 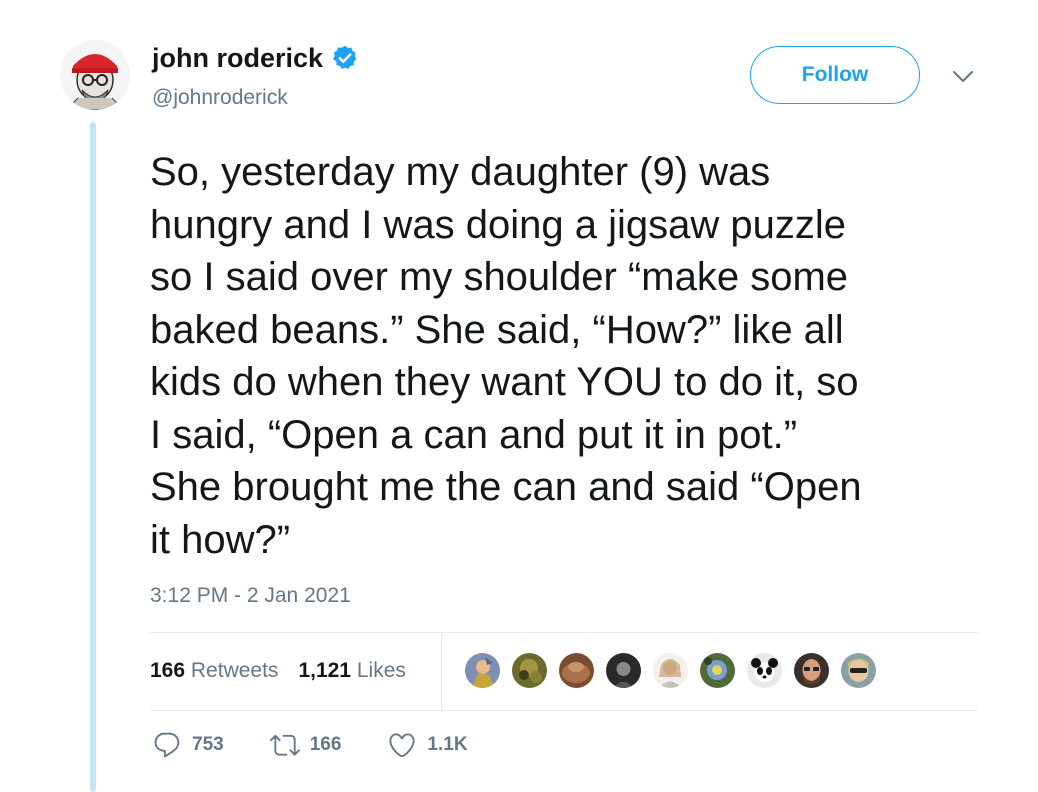 What do you see at coordinates (835, 75) in the screenshot?
I see `follow-button: Follow` at bounding box center [835, 75].